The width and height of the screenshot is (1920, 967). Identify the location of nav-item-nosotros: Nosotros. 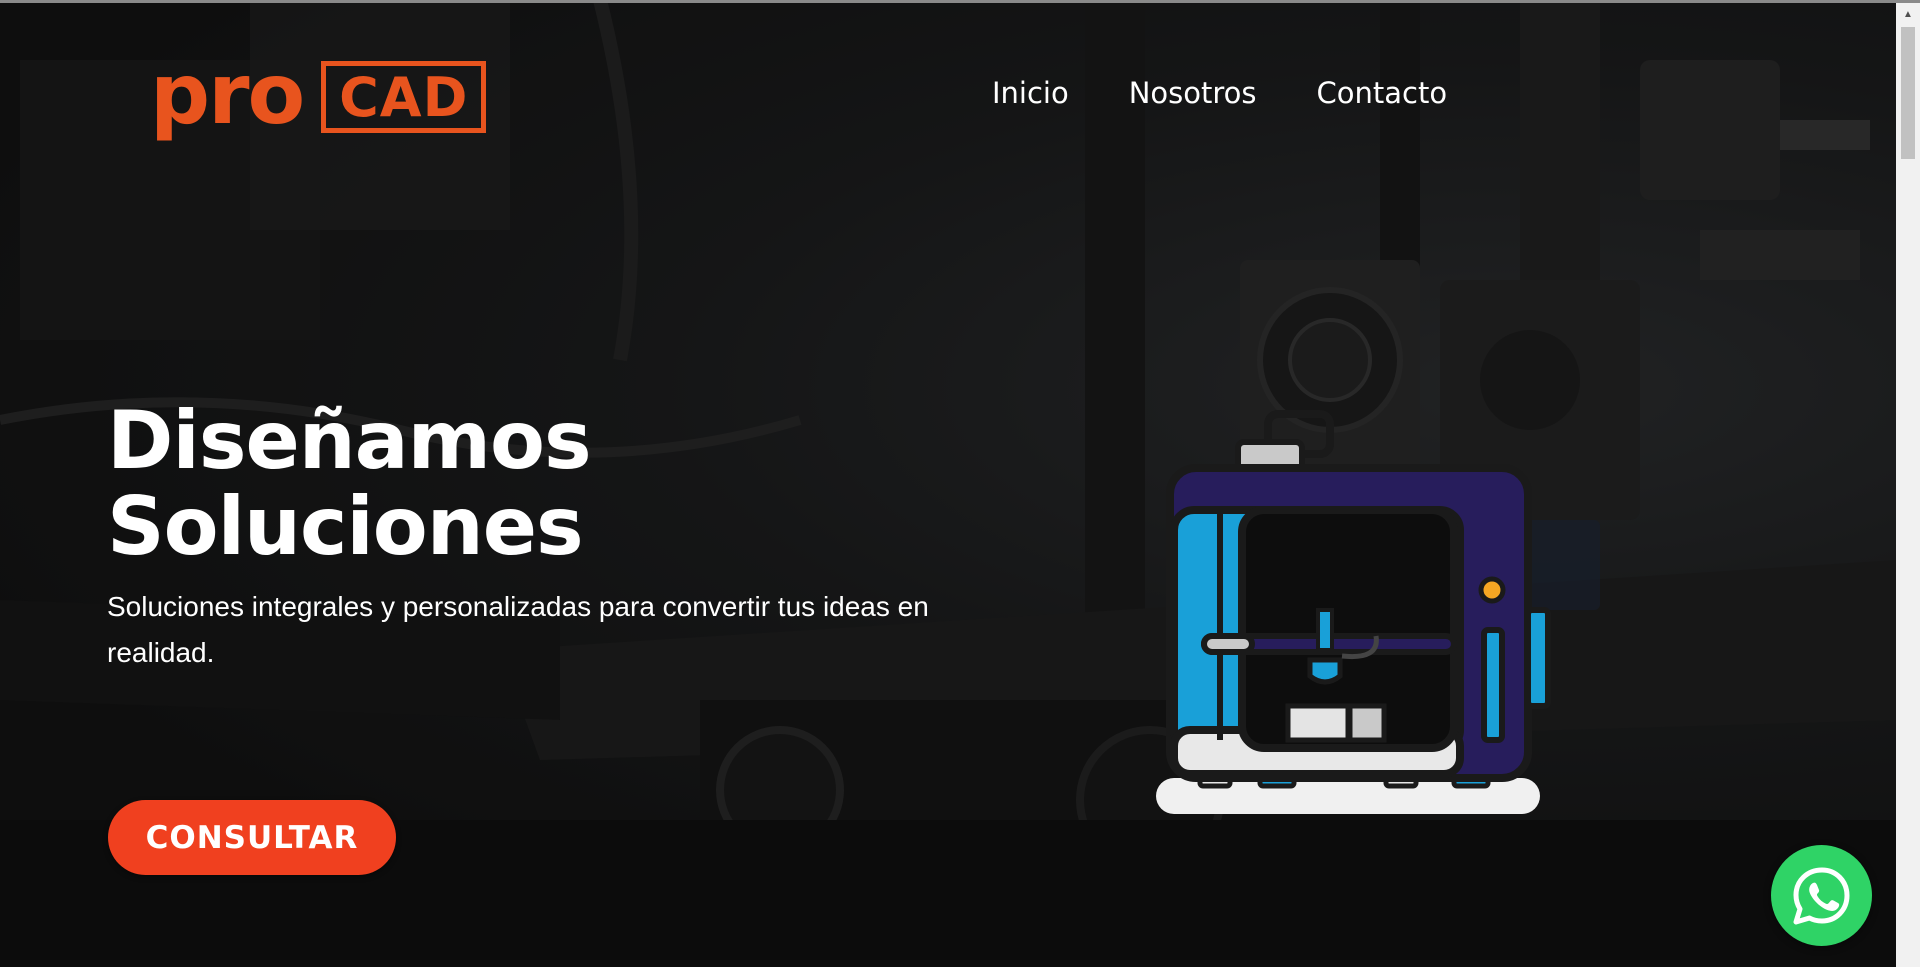
(1193, 93).